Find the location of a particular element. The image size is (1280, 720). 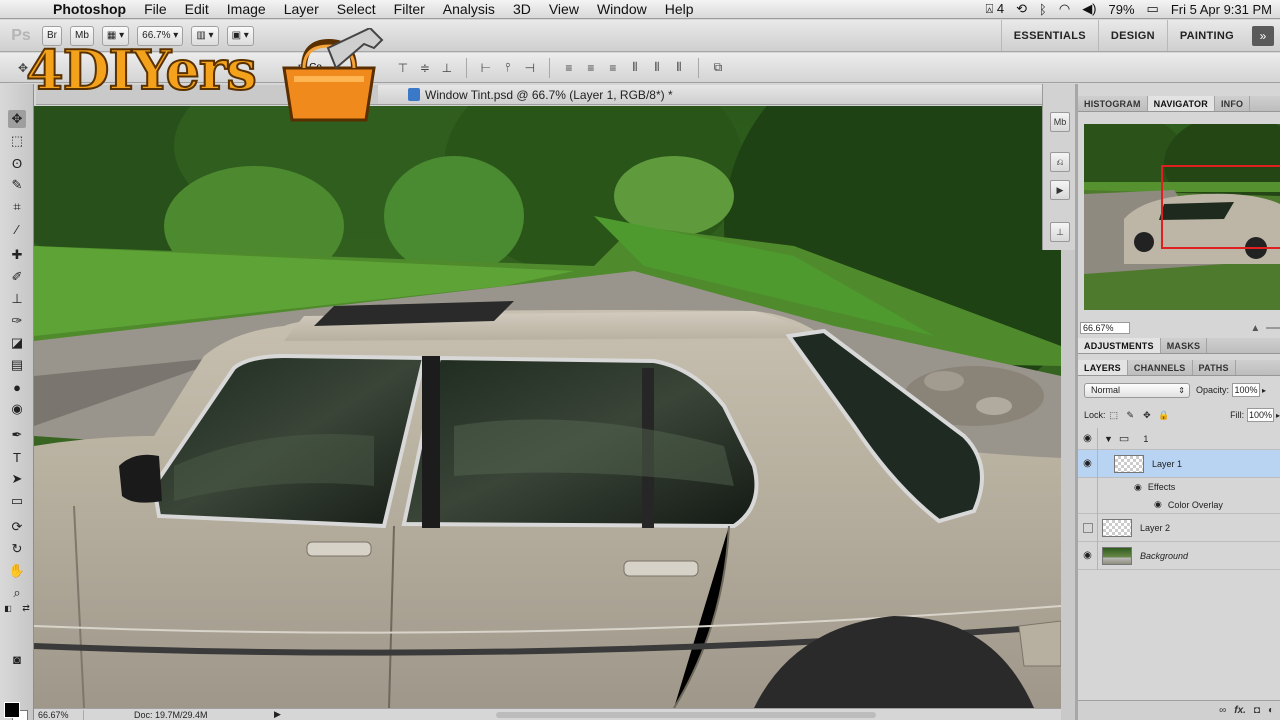

lock-position-icon: ✥ is located at coordinates (1147, 415).